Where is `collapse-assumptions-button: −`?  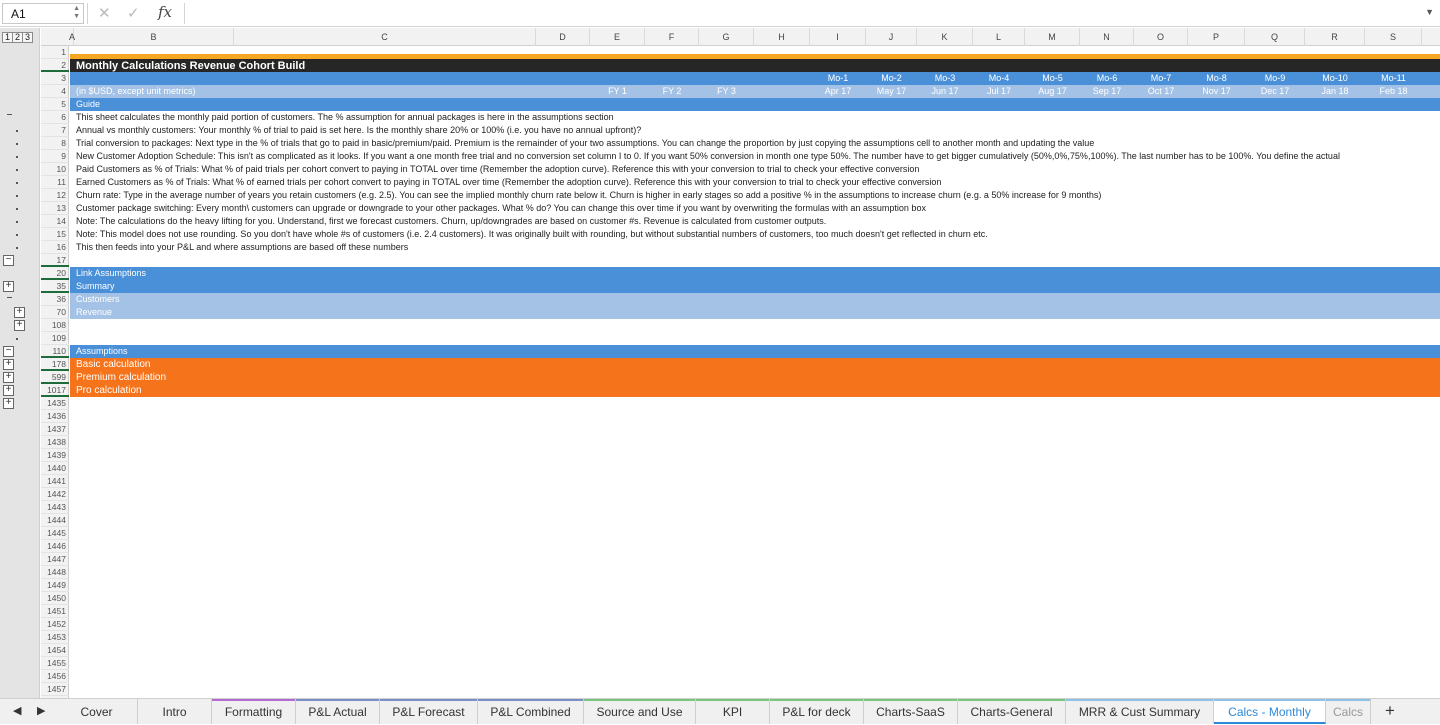
collapse-assumptions-button: − is located at coordinates (8, 351).